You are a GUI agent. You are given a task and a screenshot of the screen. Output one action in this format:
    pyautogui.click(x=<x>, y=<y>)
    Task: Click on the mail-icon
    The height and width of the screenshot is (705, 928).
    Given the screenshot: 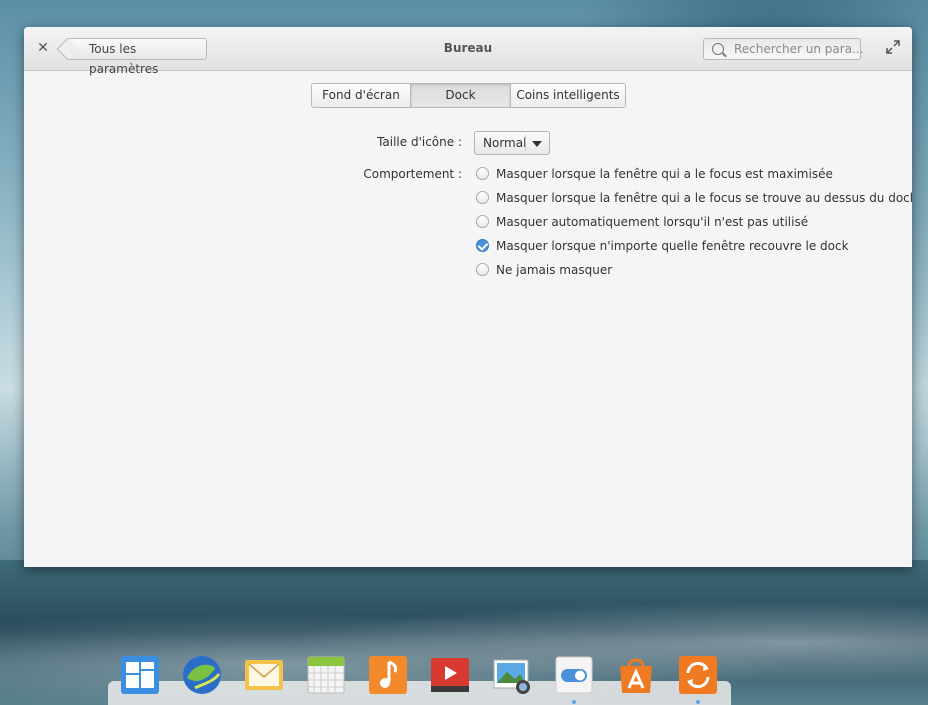 What is the action you would take?
    pyautogui.click(x=264, y=675)
    